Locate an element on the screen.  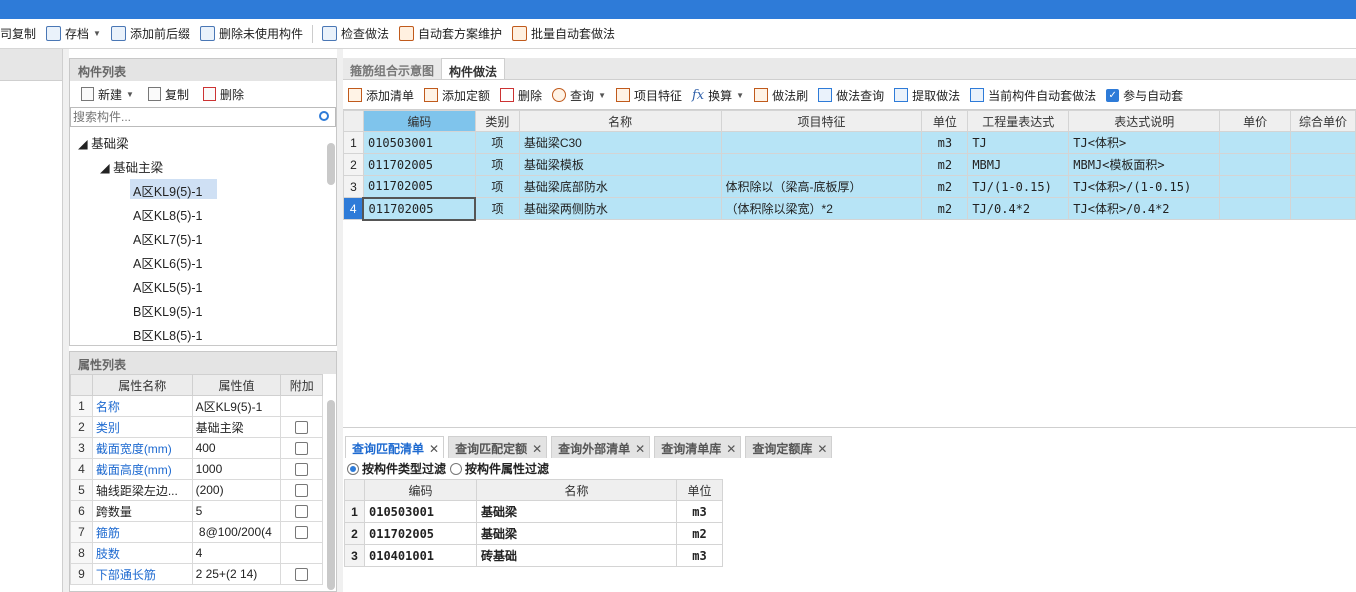
property-value: 1000 is located at coordinates (236, 469).